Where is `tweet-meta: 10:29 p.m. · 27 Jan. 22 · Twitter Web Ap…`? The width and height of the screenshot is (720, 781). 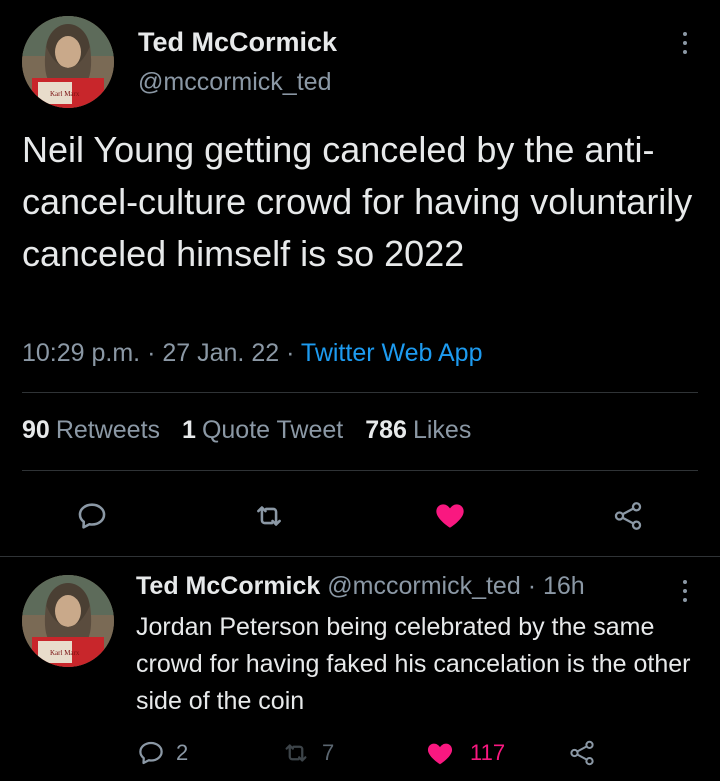 tweet-meta: 10:29 p.m. · 27 Jan. 22 · Twitter Web Ap… is located at coordinates (252, 353).